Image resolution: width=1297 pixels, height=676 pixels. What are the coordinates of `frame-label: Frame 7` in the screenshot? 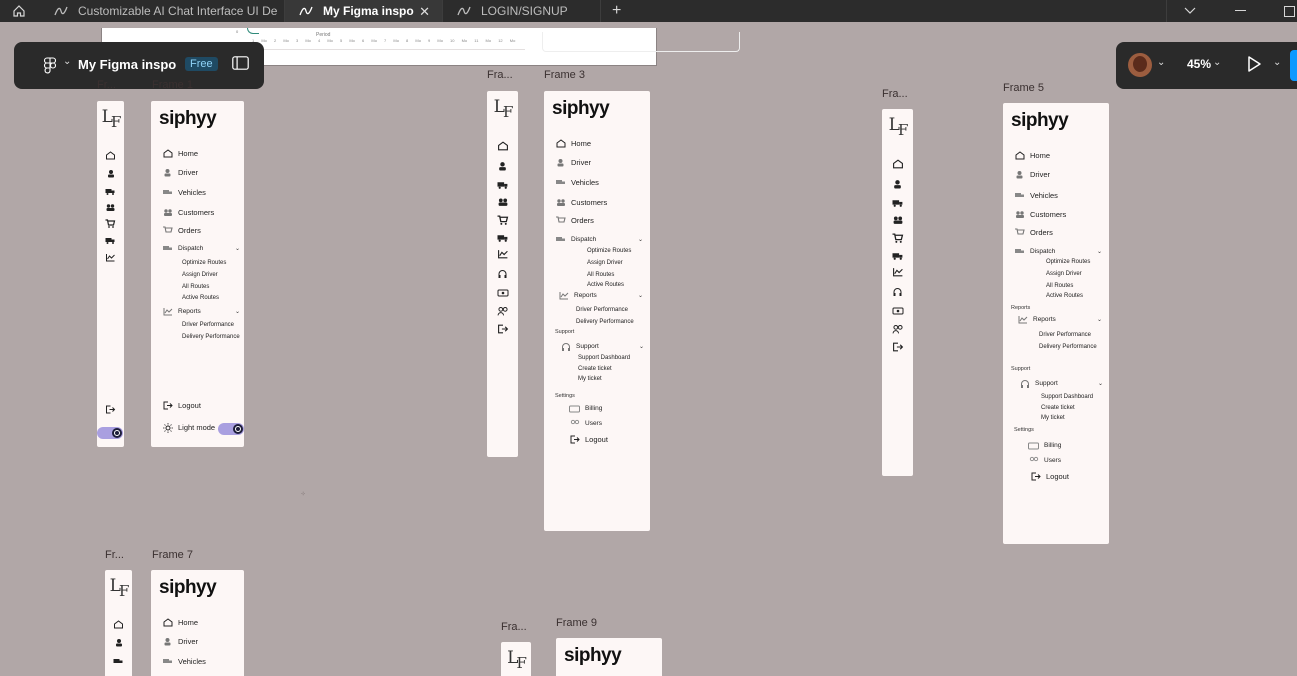 It's located at (172, 555).